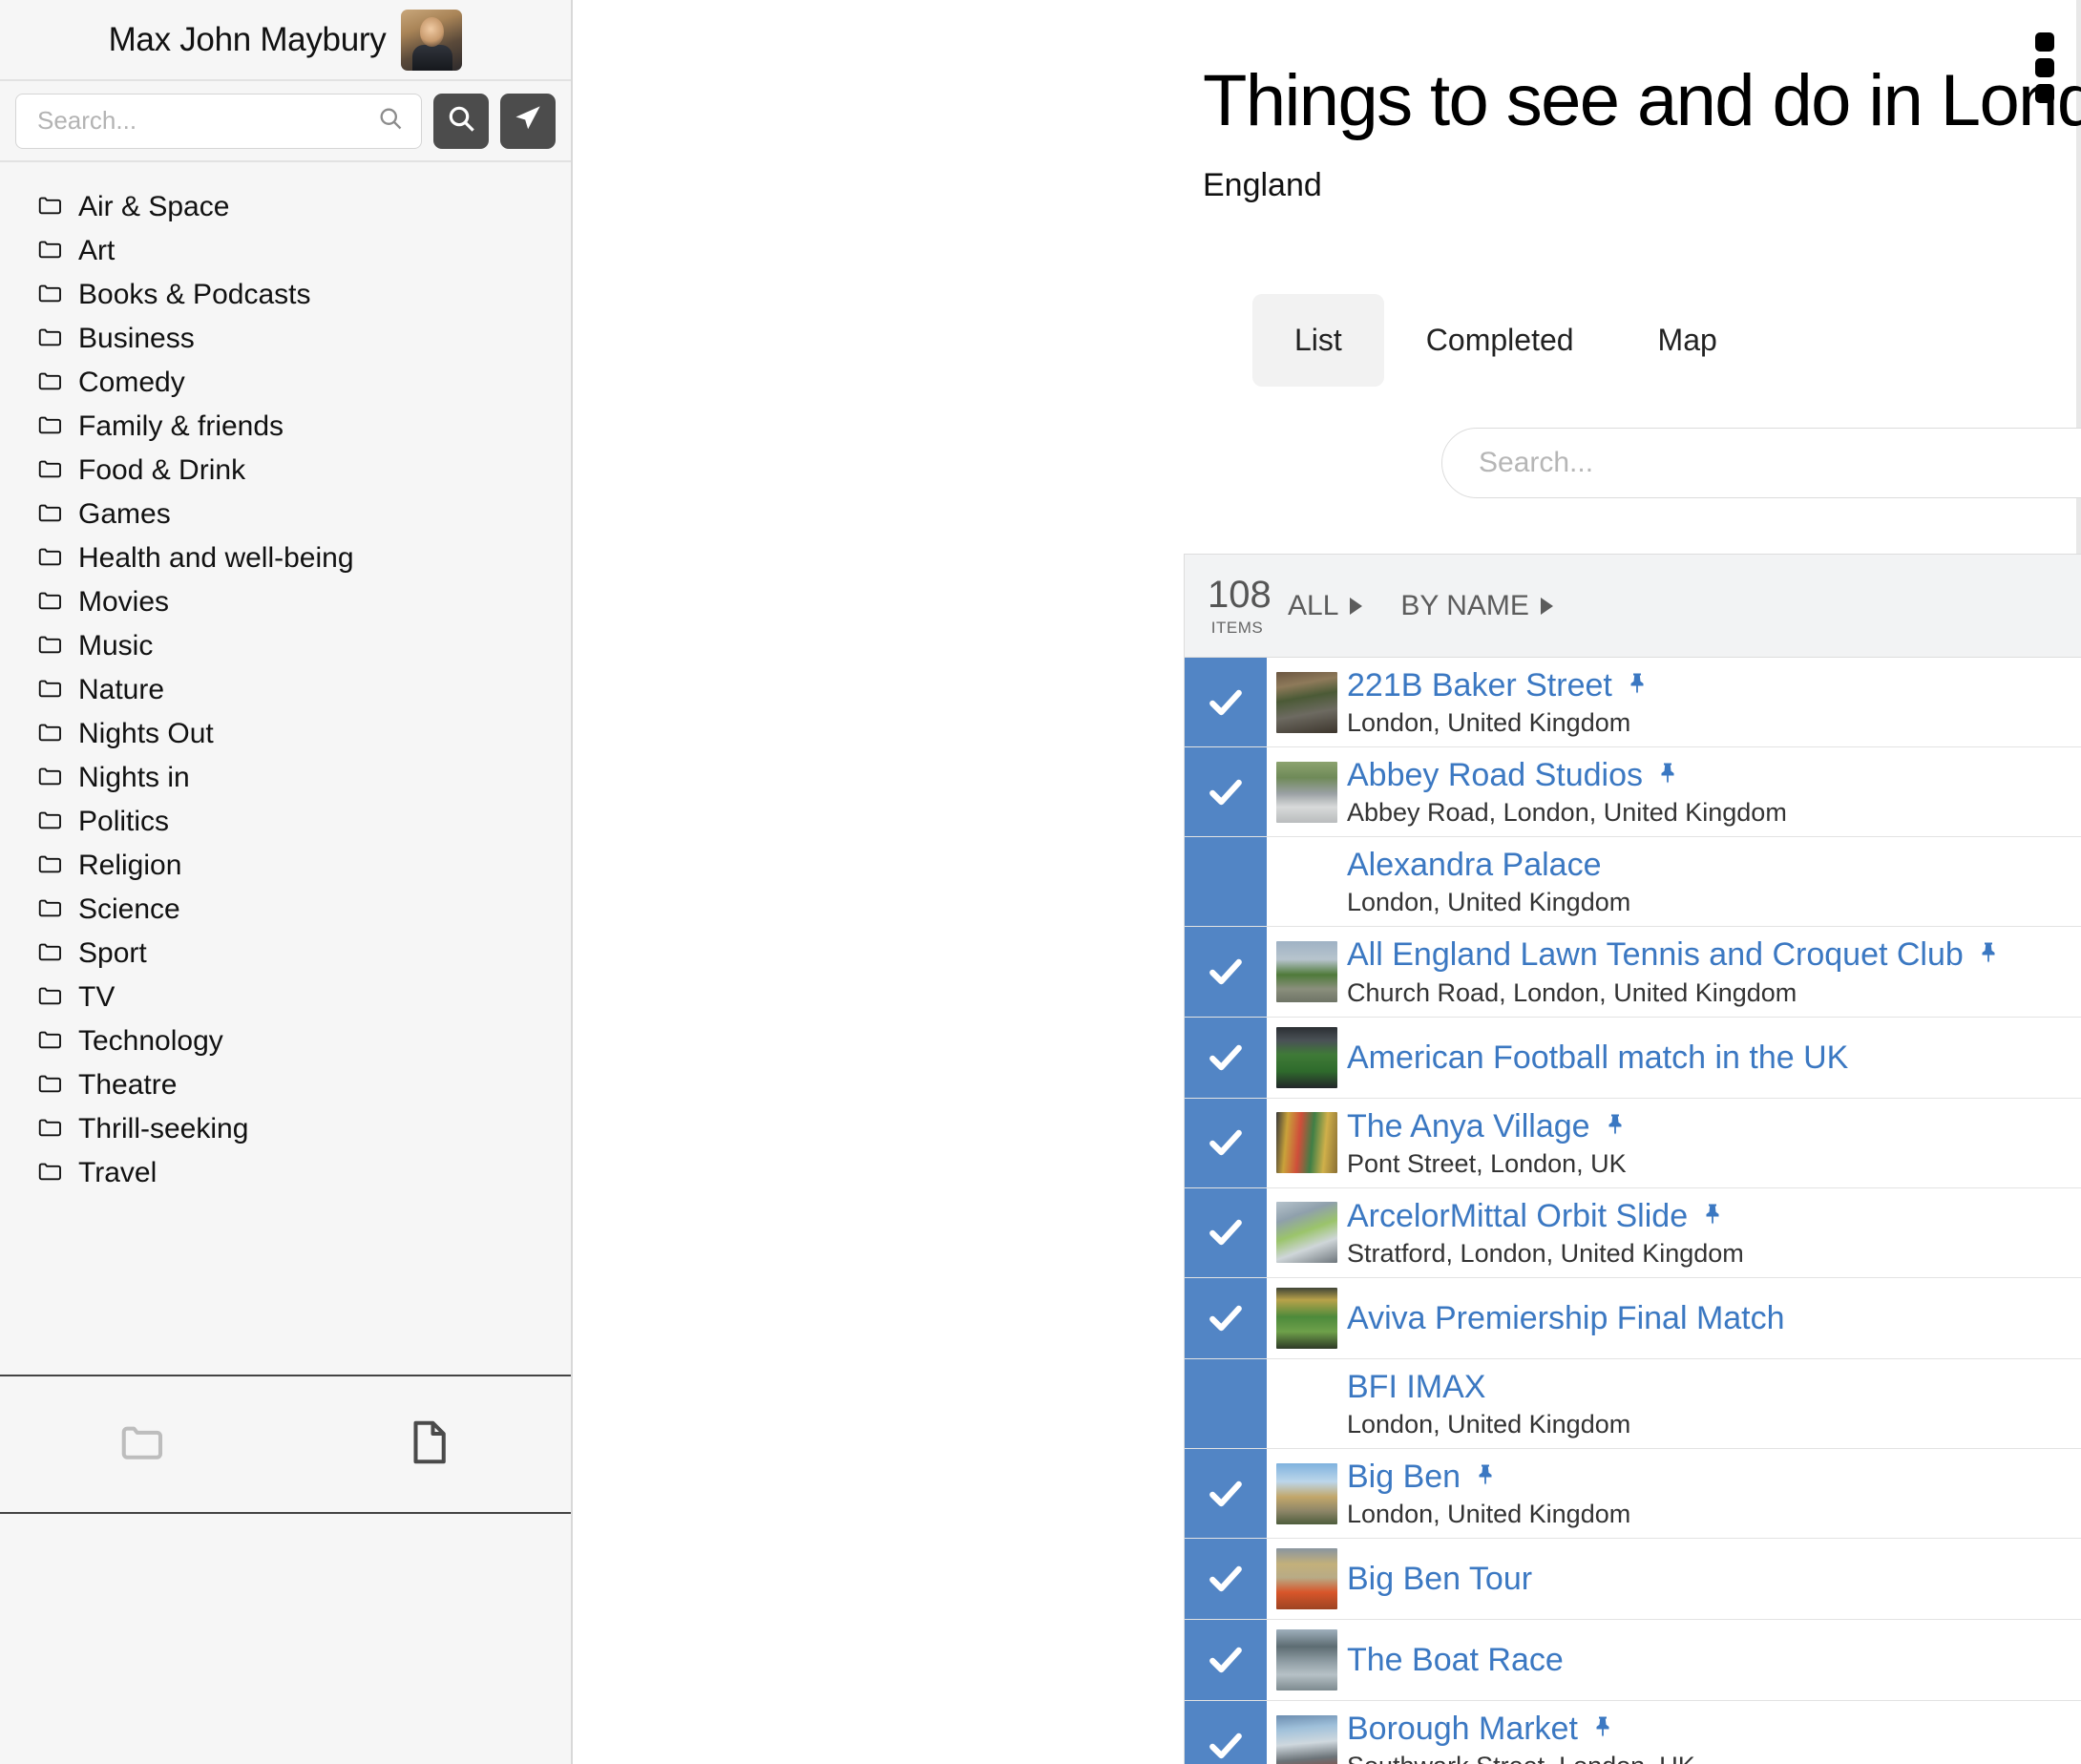  What do you see at coordinates (428, 1445) in the screenshot?
I see `sidebar-documents-button` at bounding box center [428, 1445].